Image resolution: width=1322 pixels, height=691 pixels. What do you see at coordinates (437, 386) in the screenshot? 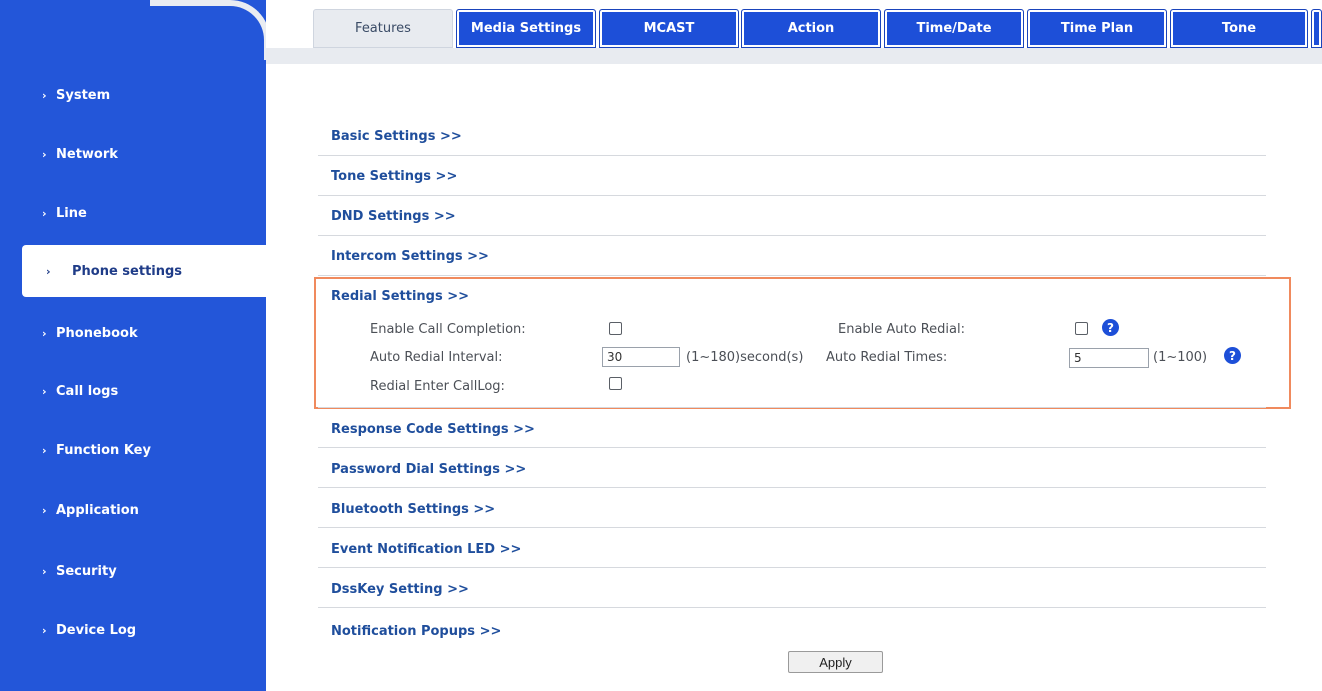
I see `redial-enter-calllog-label: Redial Enter CallLog:` at bounding box center [437, 386].